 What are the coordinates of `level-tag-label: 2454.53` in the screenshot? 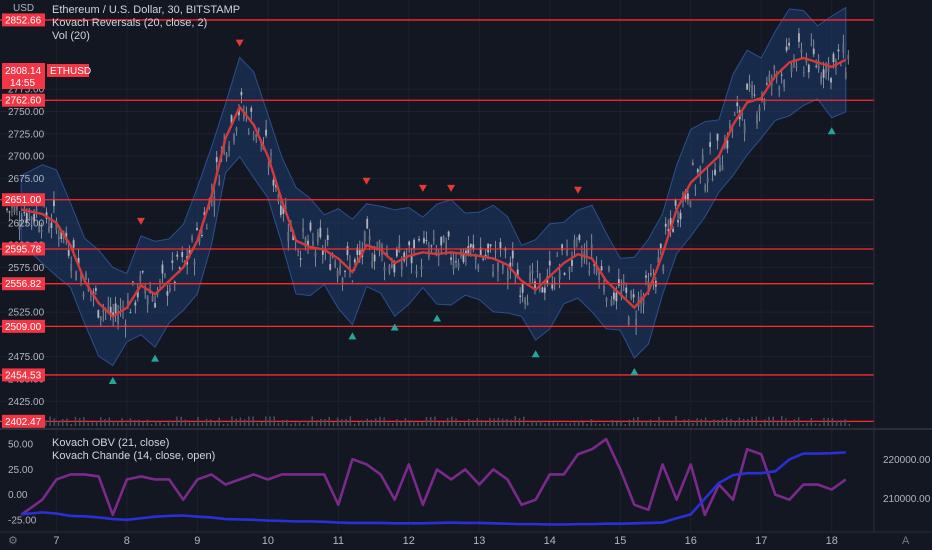 It's located at (23, 375).